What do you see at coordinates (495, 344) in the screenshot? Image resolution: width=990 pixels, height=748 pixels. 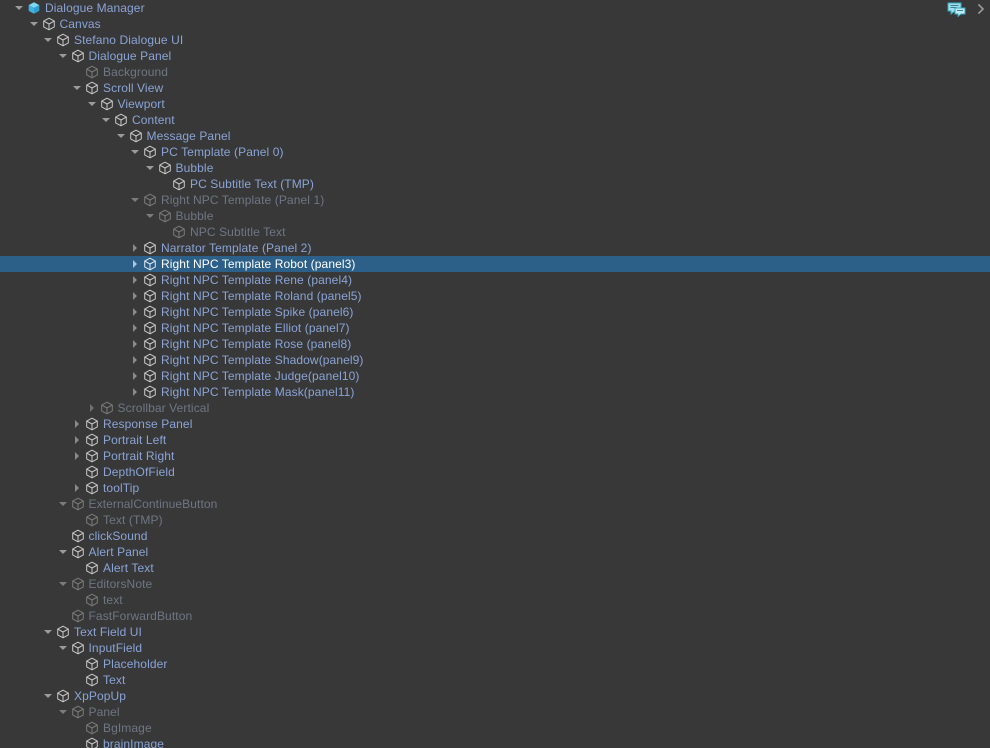 I see `hierarchy-row: Right NPC Template Rose (panel8)` at bounding box center [495, 344].